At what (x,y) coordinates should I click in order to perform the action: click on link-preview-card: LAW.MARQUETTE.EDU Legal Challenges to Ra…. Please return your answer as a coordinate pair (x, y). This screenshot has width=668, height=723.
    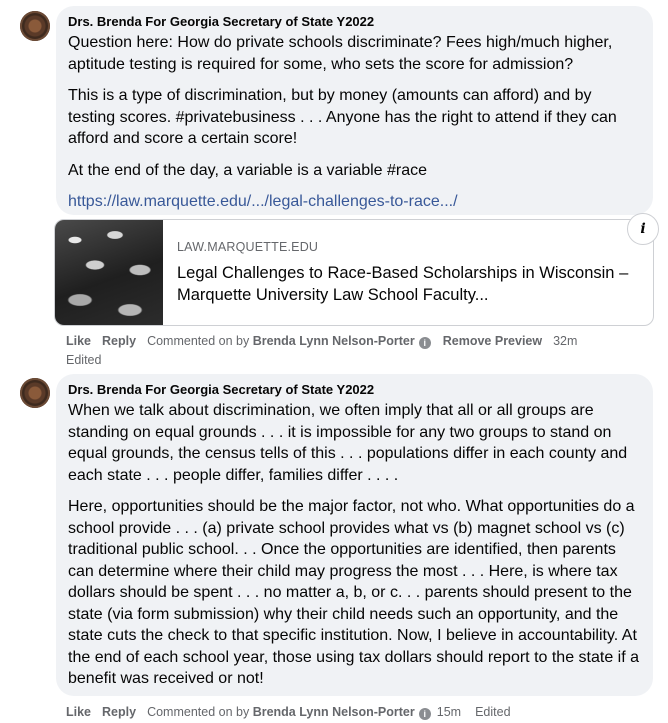
    Looking at the image, I should click on (354, 272).